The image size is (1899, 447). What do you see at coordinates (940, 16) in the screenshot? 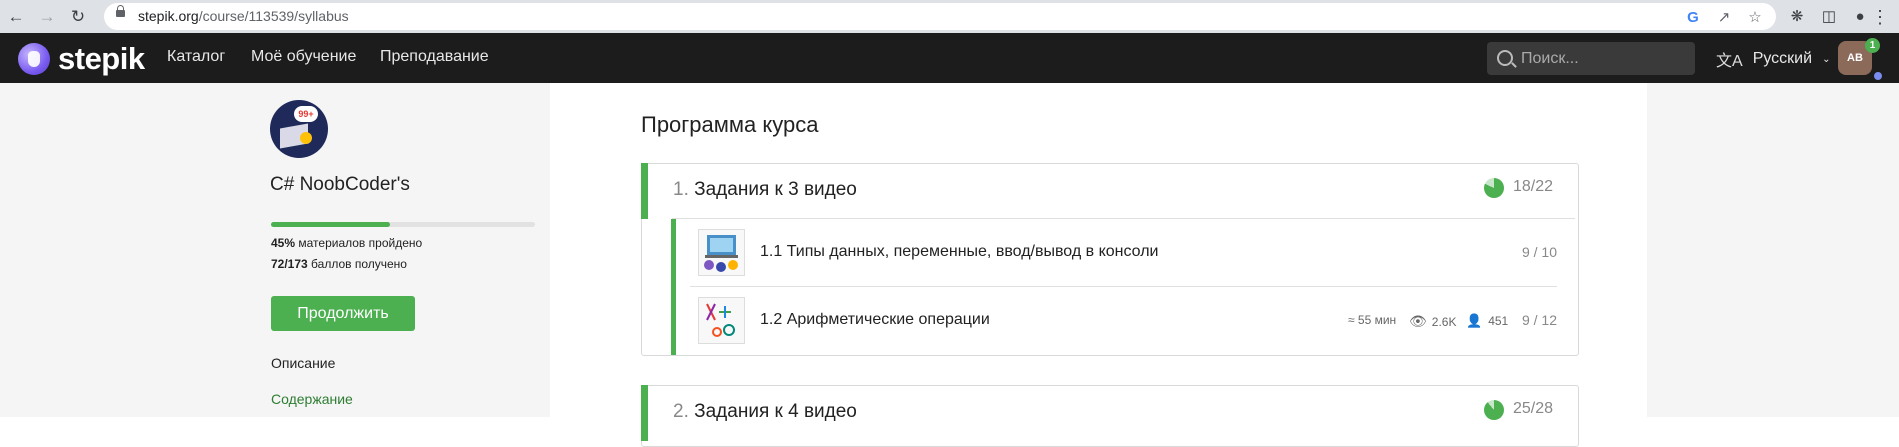
I see `address-bar: stepik.org/course/113539/syllabus G ↗ ☆` at bounding box center [940, 16].